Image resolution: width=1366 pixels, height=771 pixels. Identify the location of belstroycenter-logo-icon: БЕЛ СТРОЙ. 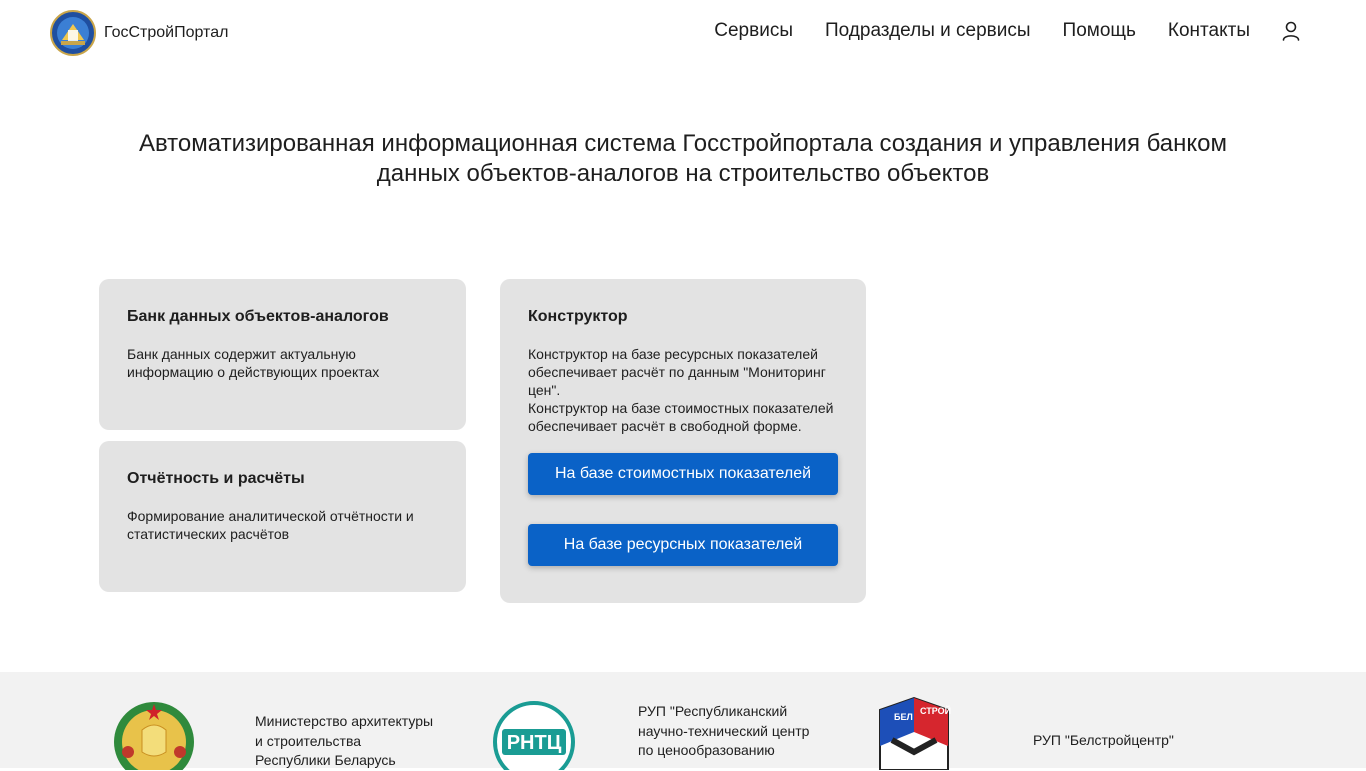
(915, 733).